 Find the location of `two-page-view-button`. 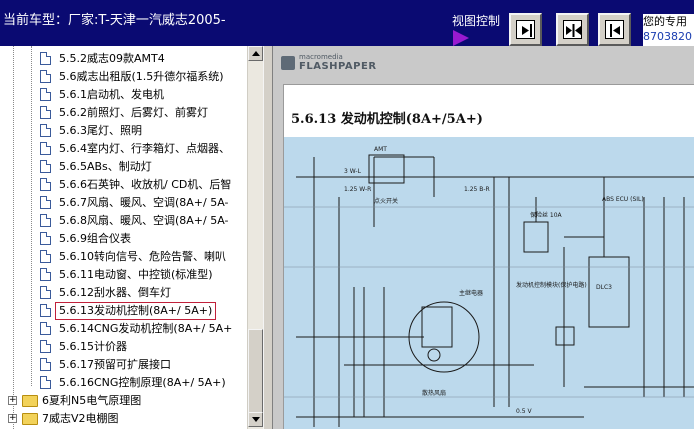

two-page-view-button is located at coordinates (572, 29).